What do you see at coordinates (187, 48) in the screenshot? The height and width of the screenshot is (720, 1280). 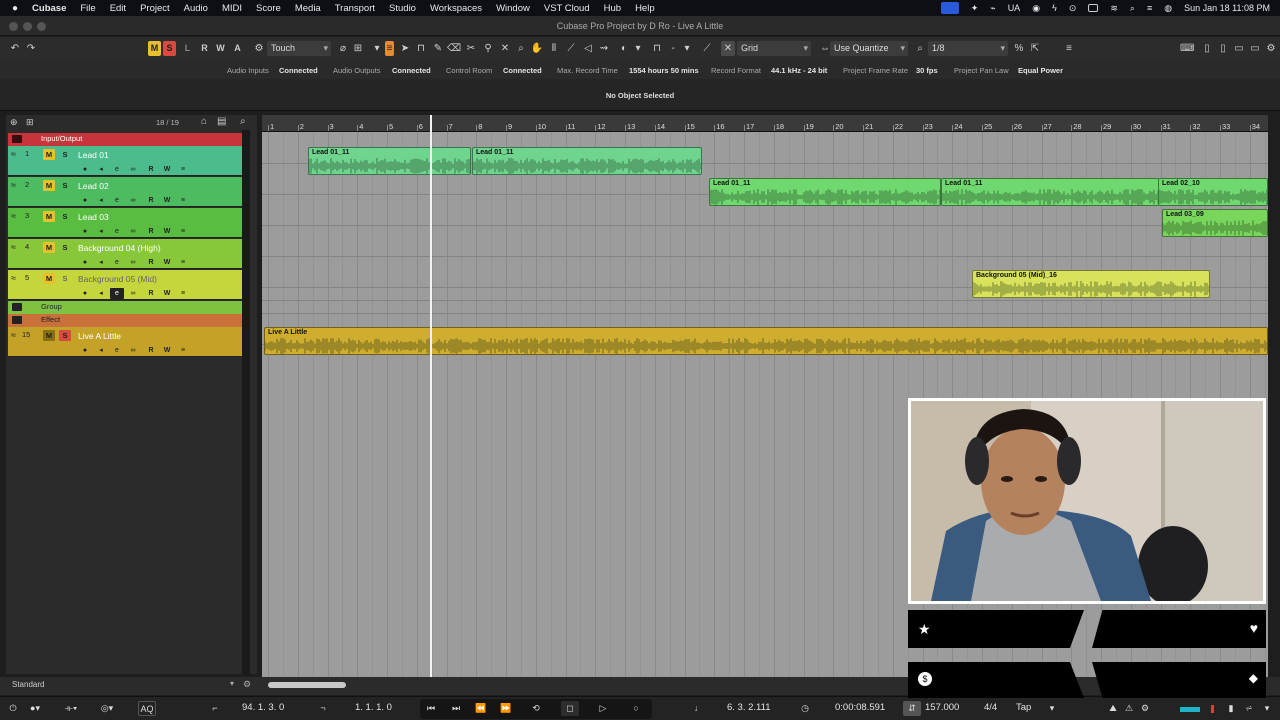 I see `listen-button: L` at bounding box center [187, 48].